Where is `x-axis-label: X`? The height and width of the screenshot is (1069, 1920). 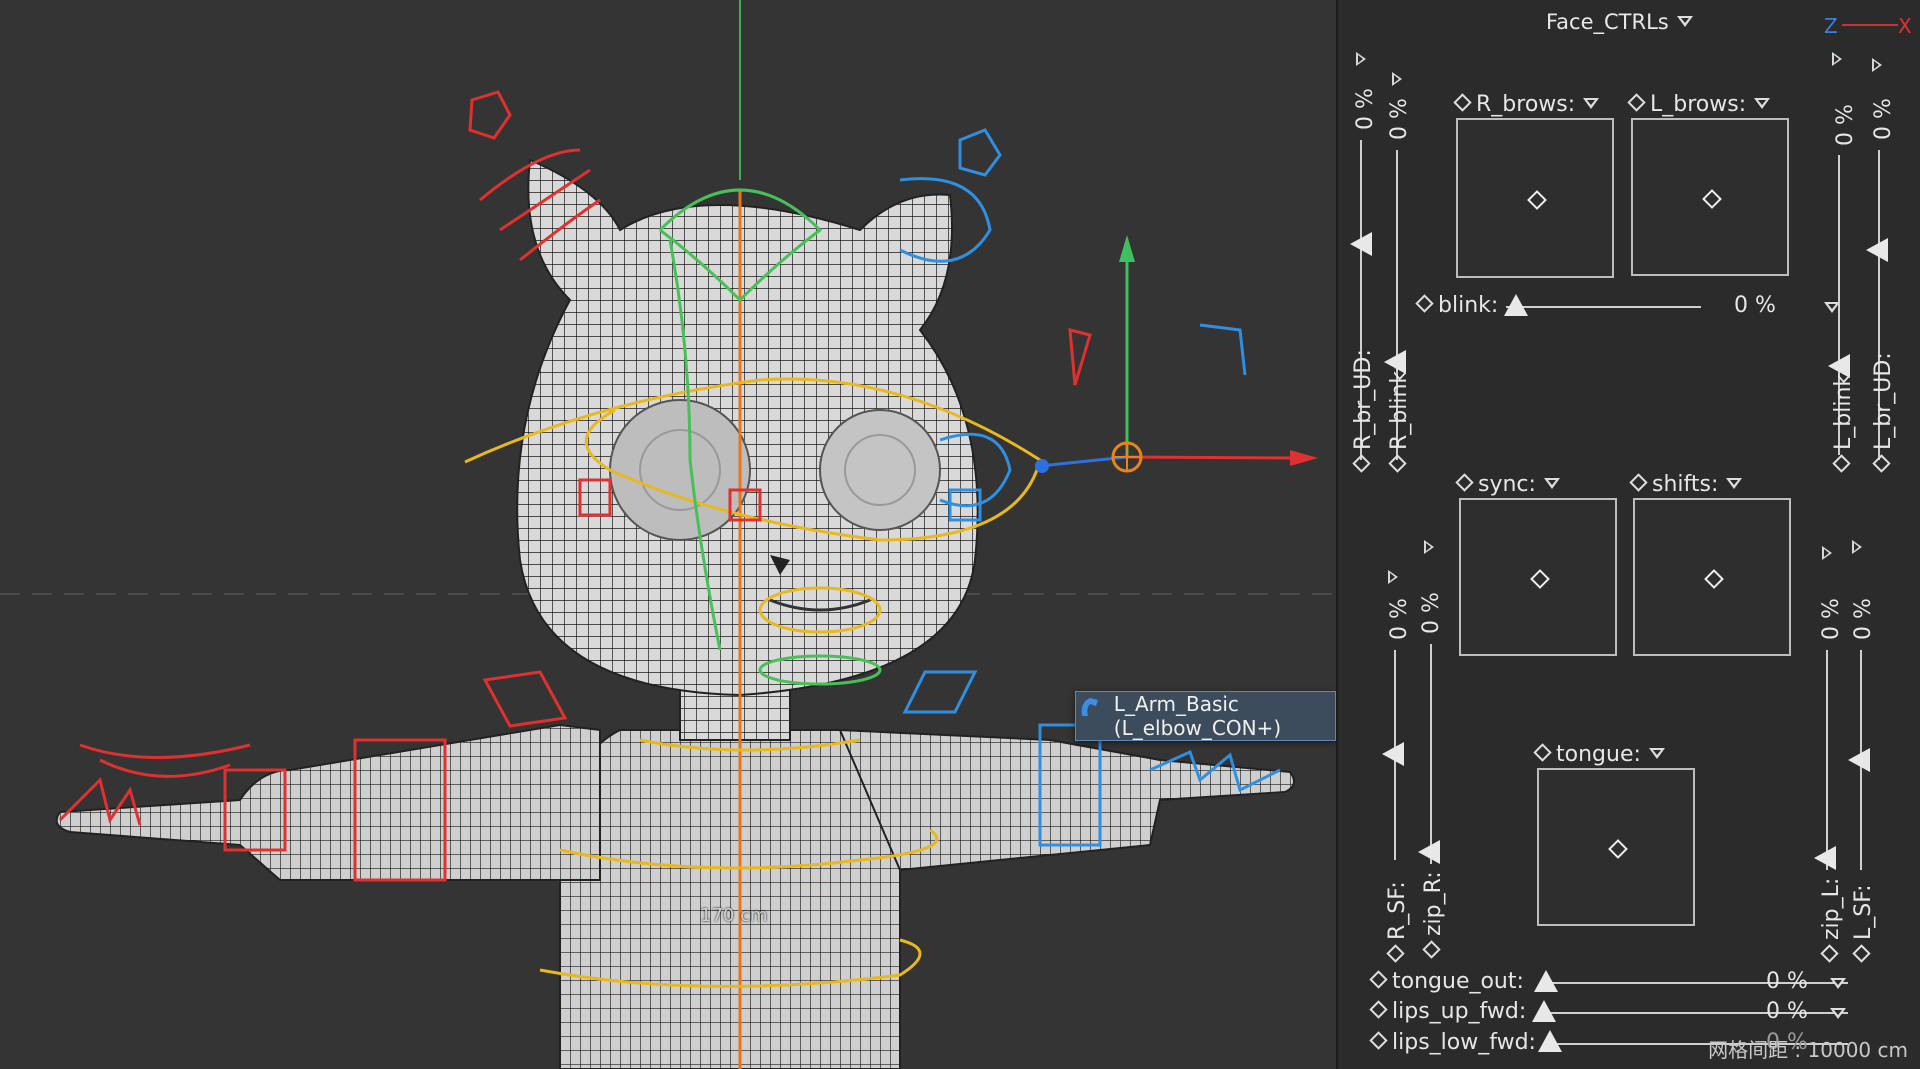
x-axis-label: X is located at coordinates (1905, 26).